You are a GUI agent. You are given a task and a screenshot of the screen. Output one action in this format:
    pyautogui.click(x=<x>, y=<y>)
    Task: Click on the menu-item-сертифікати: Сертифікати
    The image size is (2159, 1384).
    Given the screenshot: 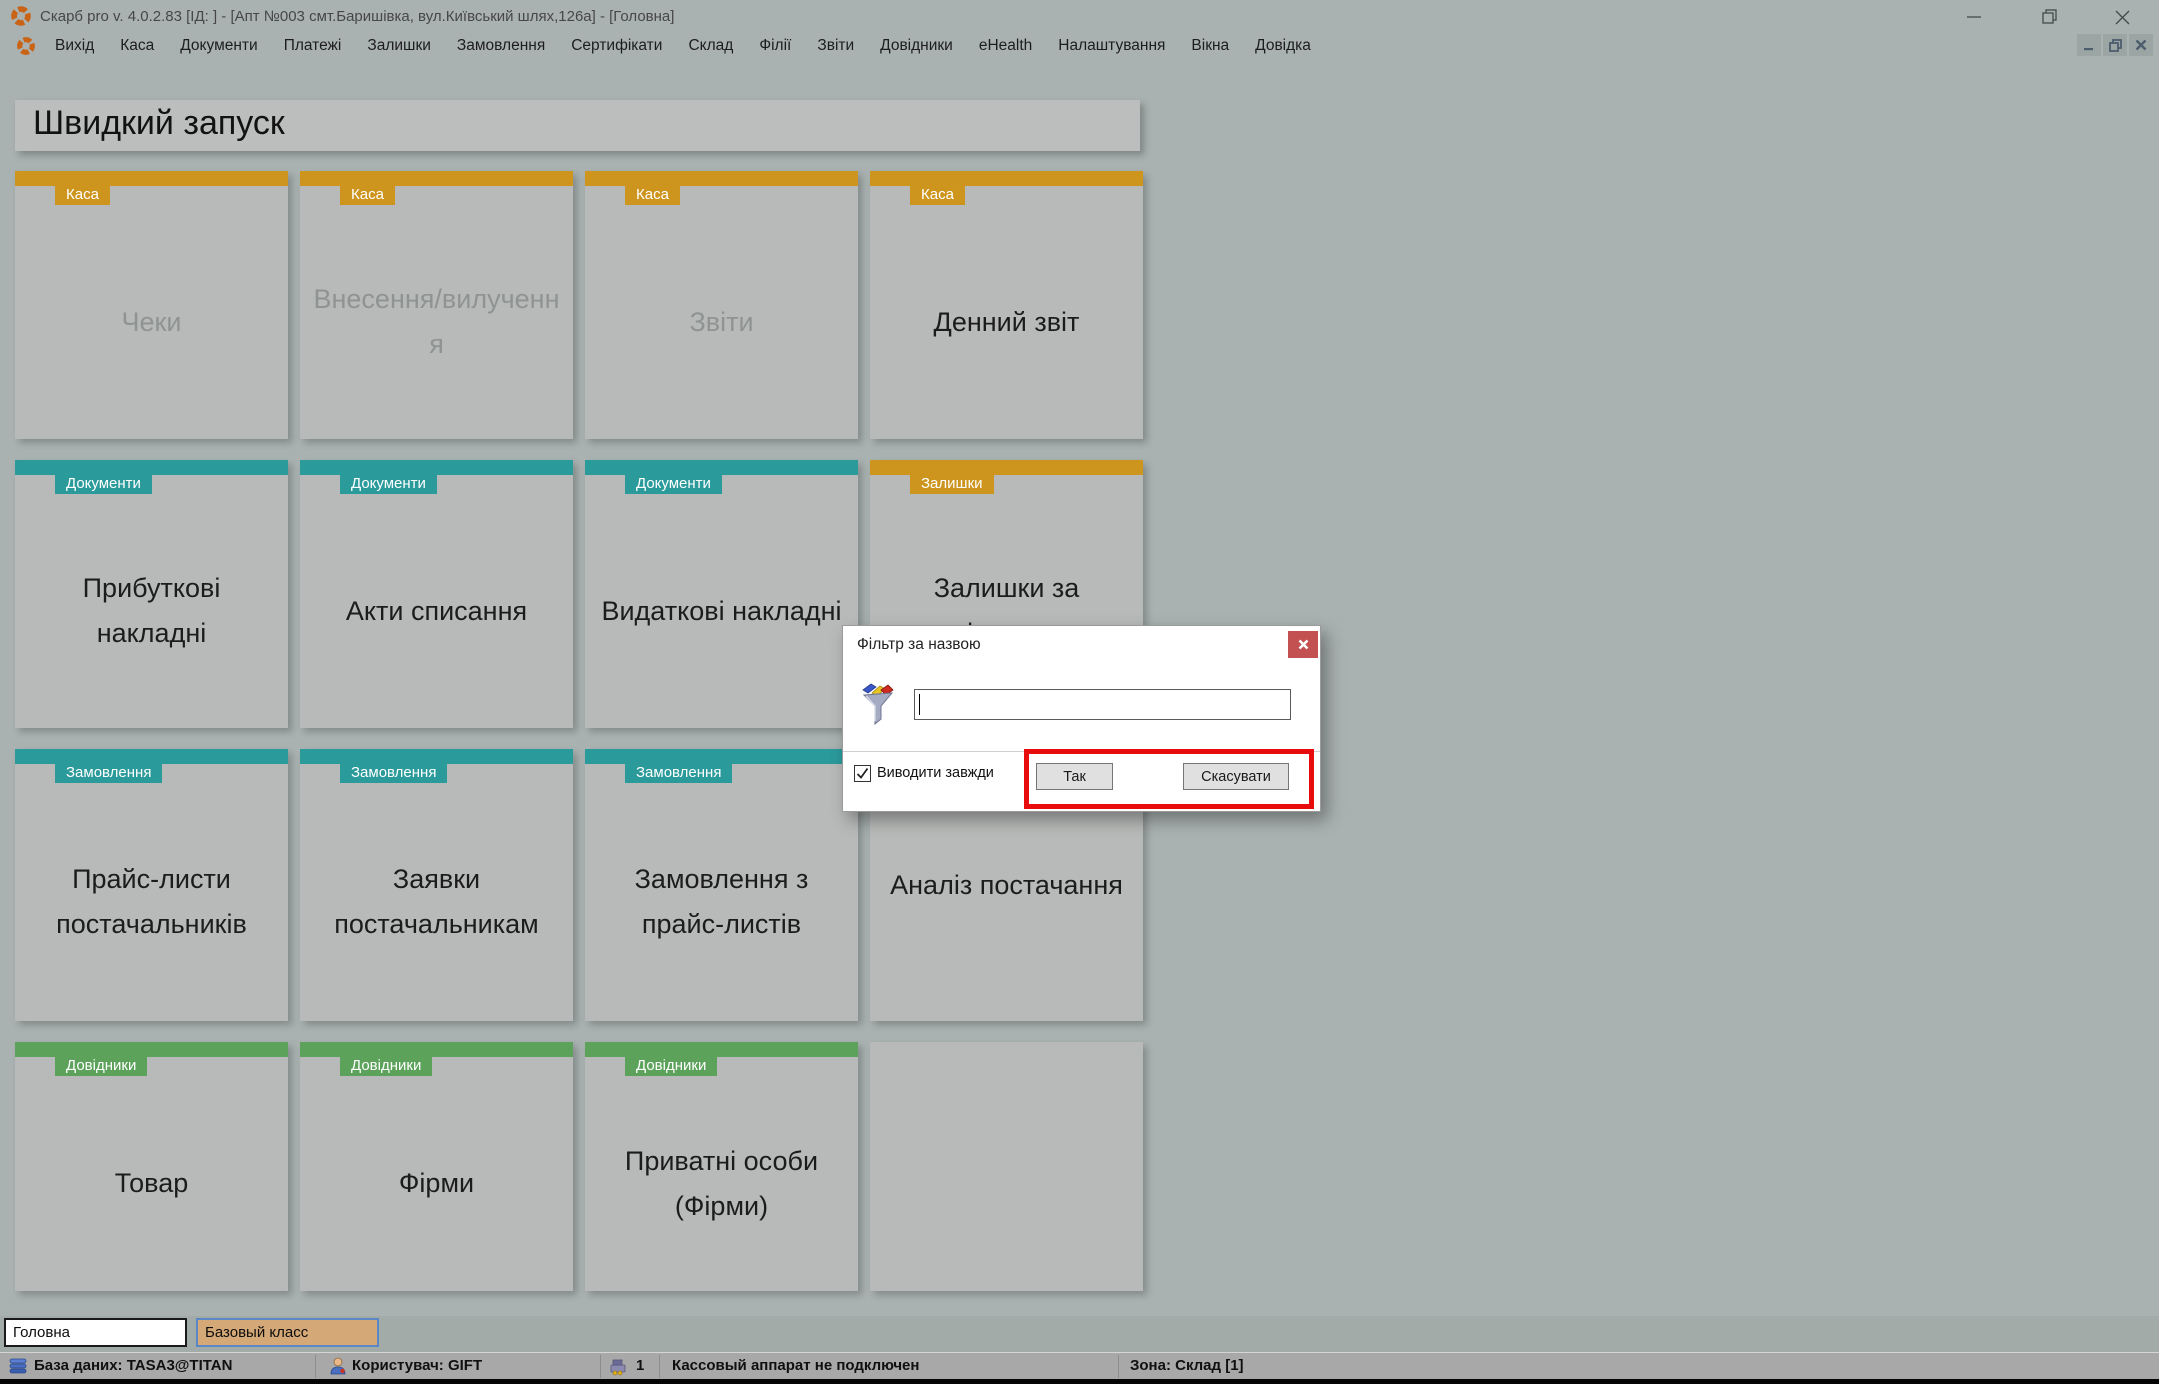 What is the action you would take?
    pyautogui.click(x=616, y=45)
    